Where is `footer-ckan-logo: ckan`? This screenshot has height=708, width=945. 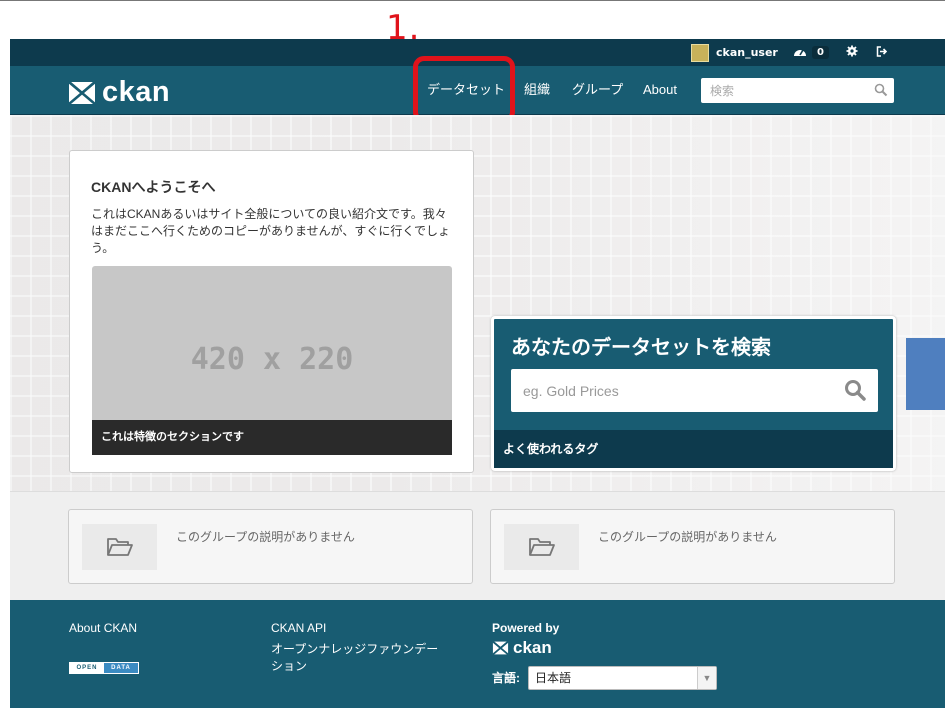 footer-ckan-logo: ckan is located at coordinates (522, 648).